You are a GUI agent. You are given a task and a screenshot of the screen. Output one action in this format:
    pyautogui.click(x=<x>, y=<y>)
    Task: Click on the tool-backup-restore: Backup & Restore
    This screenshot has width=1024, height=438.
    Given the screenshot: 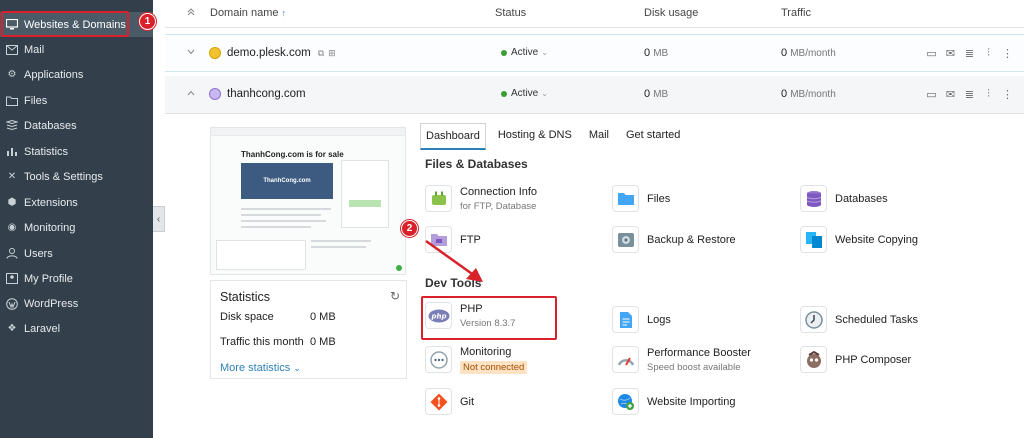 What is the action you would take?
    pyautogui.click(x=674, y=241)
    